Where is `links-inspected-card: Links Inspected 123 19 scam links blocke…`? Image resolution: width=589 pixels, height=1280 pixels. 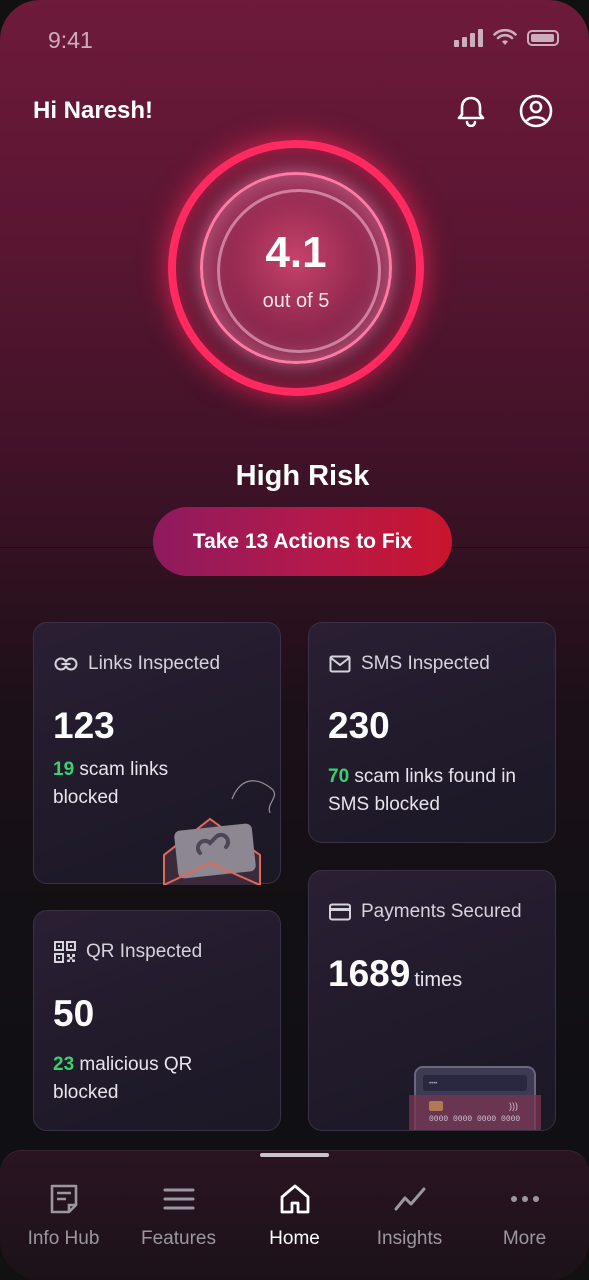 links-inspected-card: Links Inspected 123 19 scam links blocke… is located at coordinates (157, 753).